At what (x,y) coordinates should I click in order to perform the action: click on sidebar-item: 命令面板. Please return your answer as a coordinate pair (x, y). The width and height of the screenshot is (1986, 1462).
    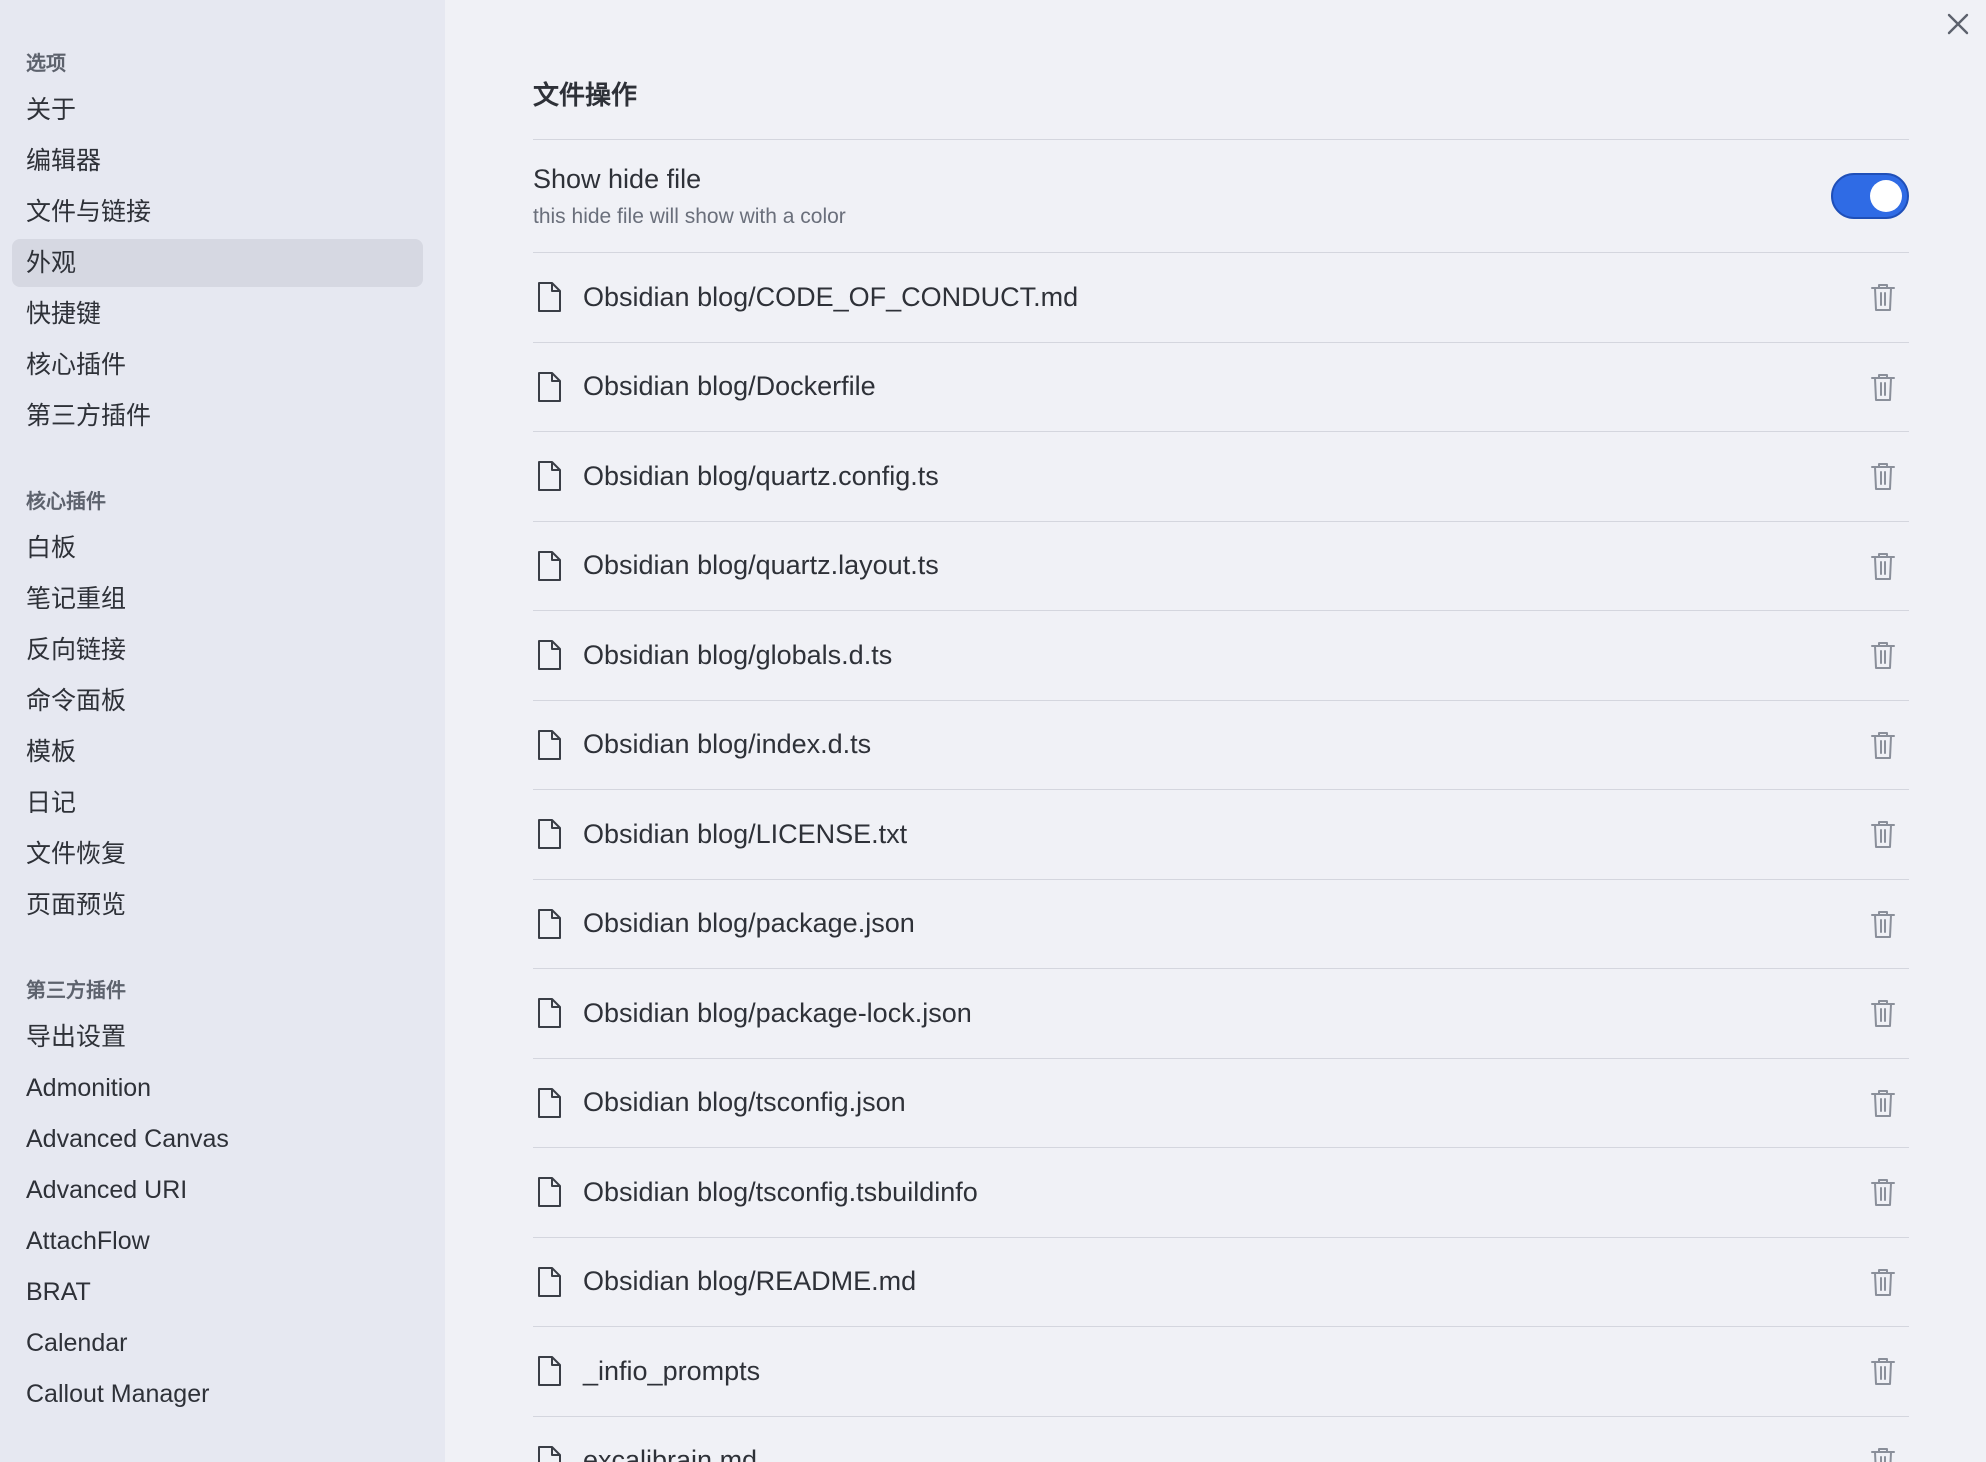
    Looking at the image, I should click on (217, 701).